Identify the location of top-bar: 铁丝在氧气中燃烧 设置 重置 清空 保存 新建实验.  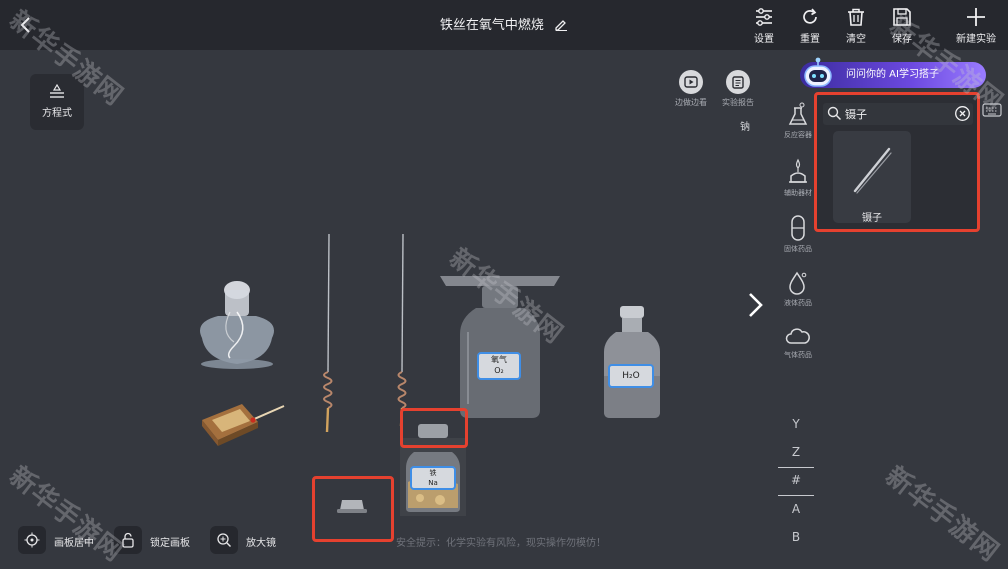
(504, 25).